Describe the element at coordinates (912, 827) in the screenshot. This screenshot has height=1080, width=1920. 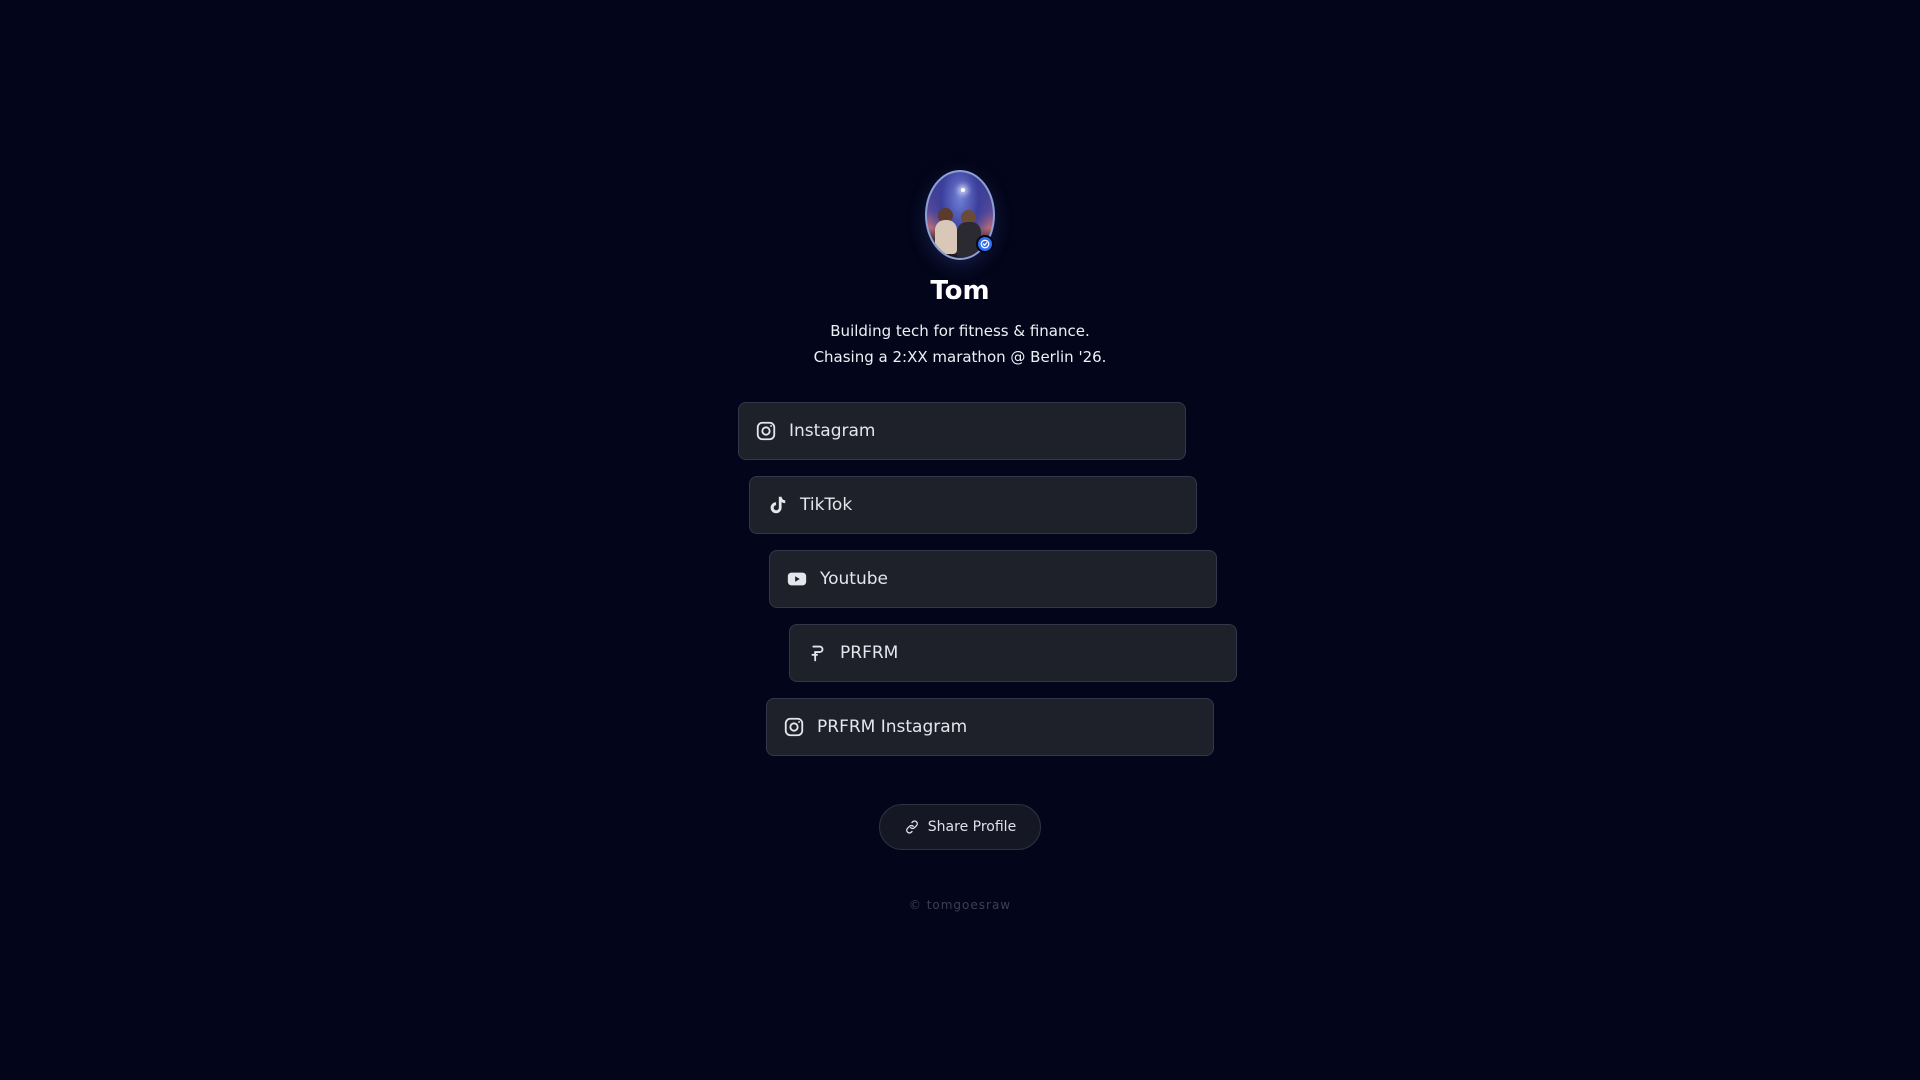
I see `link-icon` at that location.